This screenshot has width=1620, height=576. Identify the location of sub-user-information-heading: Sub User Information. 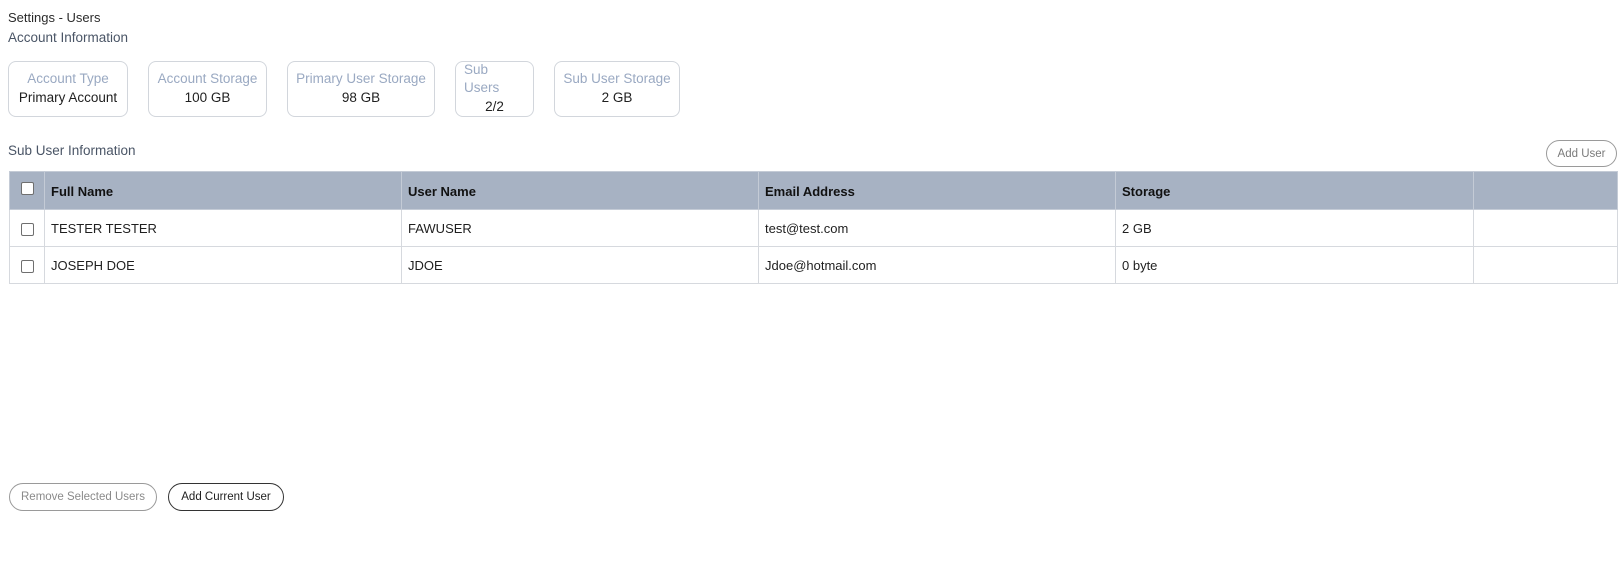
(72, 150).